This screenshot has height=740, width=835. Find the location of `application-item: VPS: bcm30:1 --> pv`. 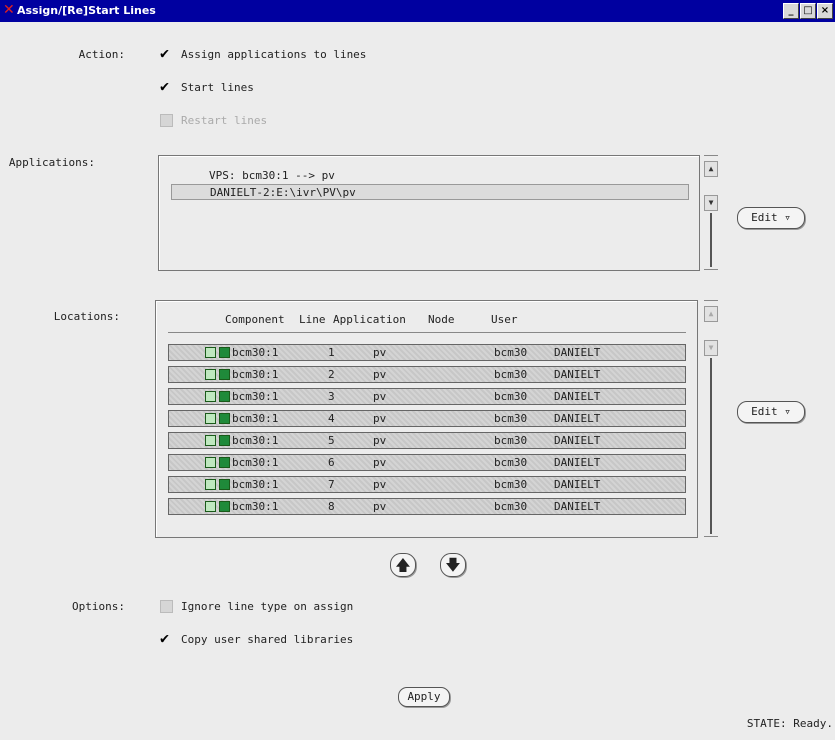

application-item: VPS: bcm30:1 --> pv is located at coordinates (253, 176).